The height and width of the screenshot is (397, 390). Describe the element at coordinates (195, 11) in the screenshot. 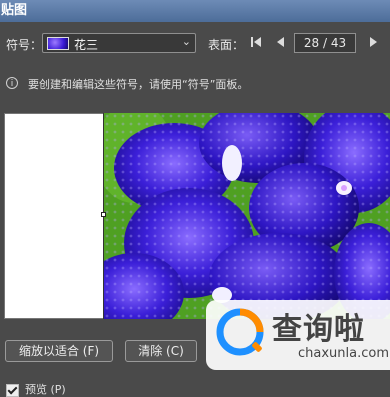

I see `window-title: 贴图` at that location.